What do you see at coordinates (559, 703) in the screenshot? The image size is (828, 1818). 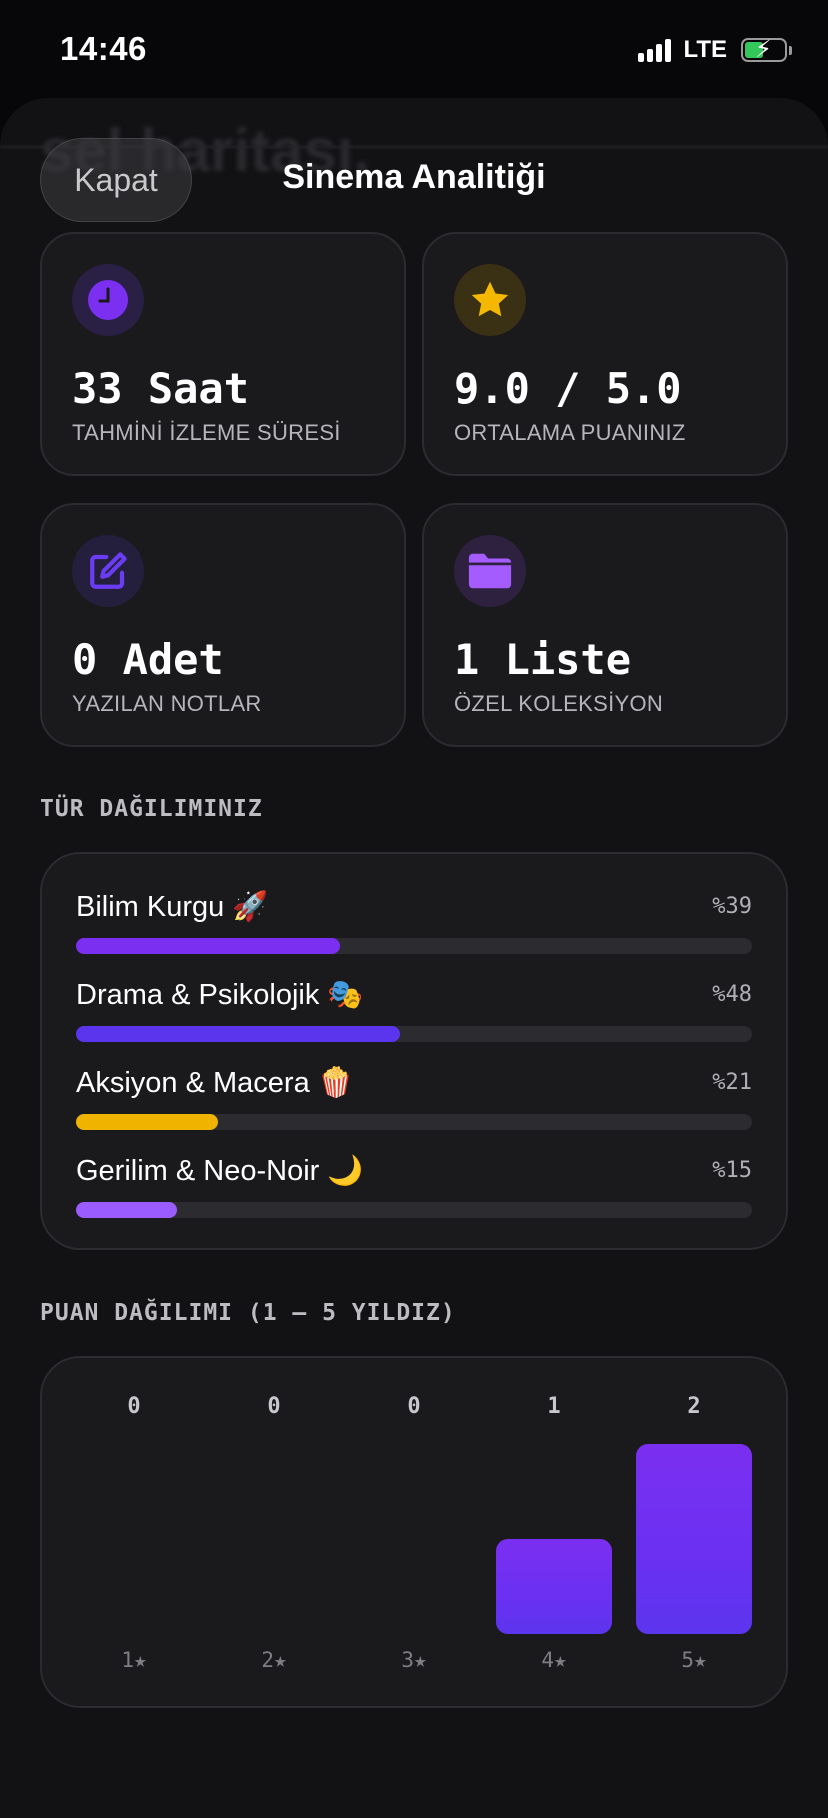 I see `stat-label: ÖZEL KOLEKSİYON` at bounding box center [559, 703].